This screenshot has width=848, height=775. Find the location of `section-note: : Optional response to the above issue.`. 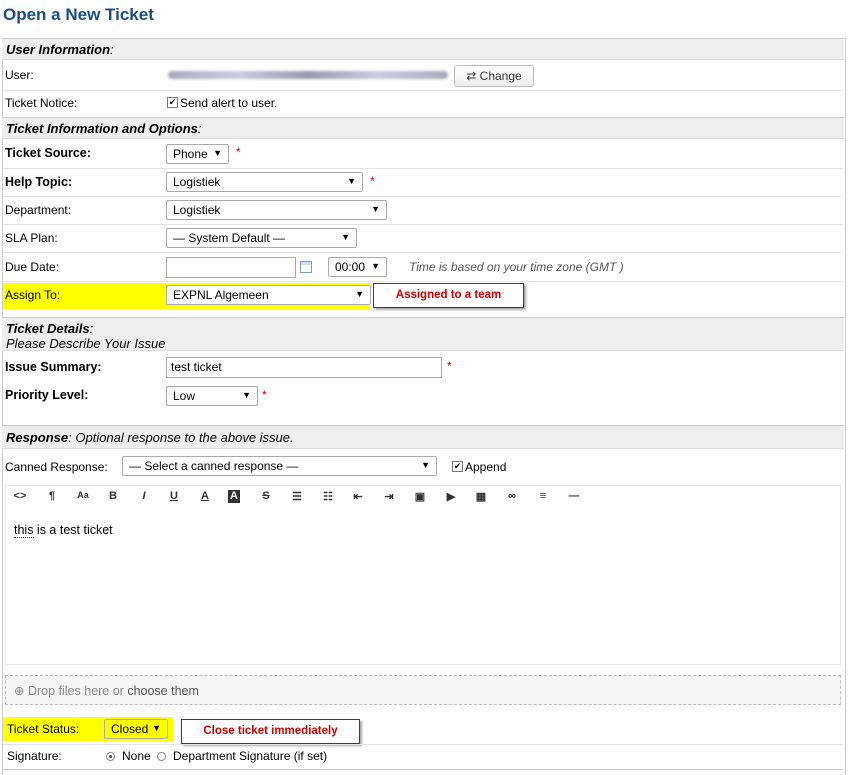

section-note: : Optional response to the above issue. is located at coordinates (181, 437).